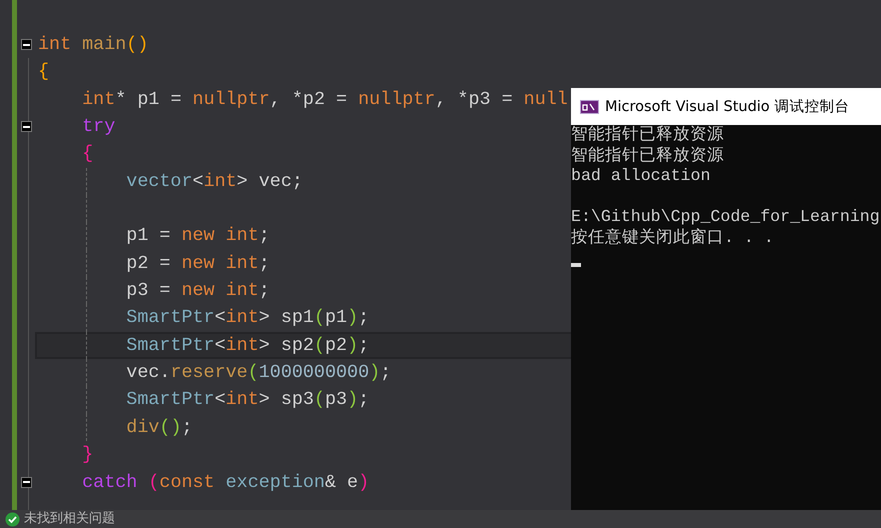 This screenshot has height=528, width=881. What do you see at coordinates (98, 127) in the screenshot?
I see `code-line: try` at bounding box center [98, 127].